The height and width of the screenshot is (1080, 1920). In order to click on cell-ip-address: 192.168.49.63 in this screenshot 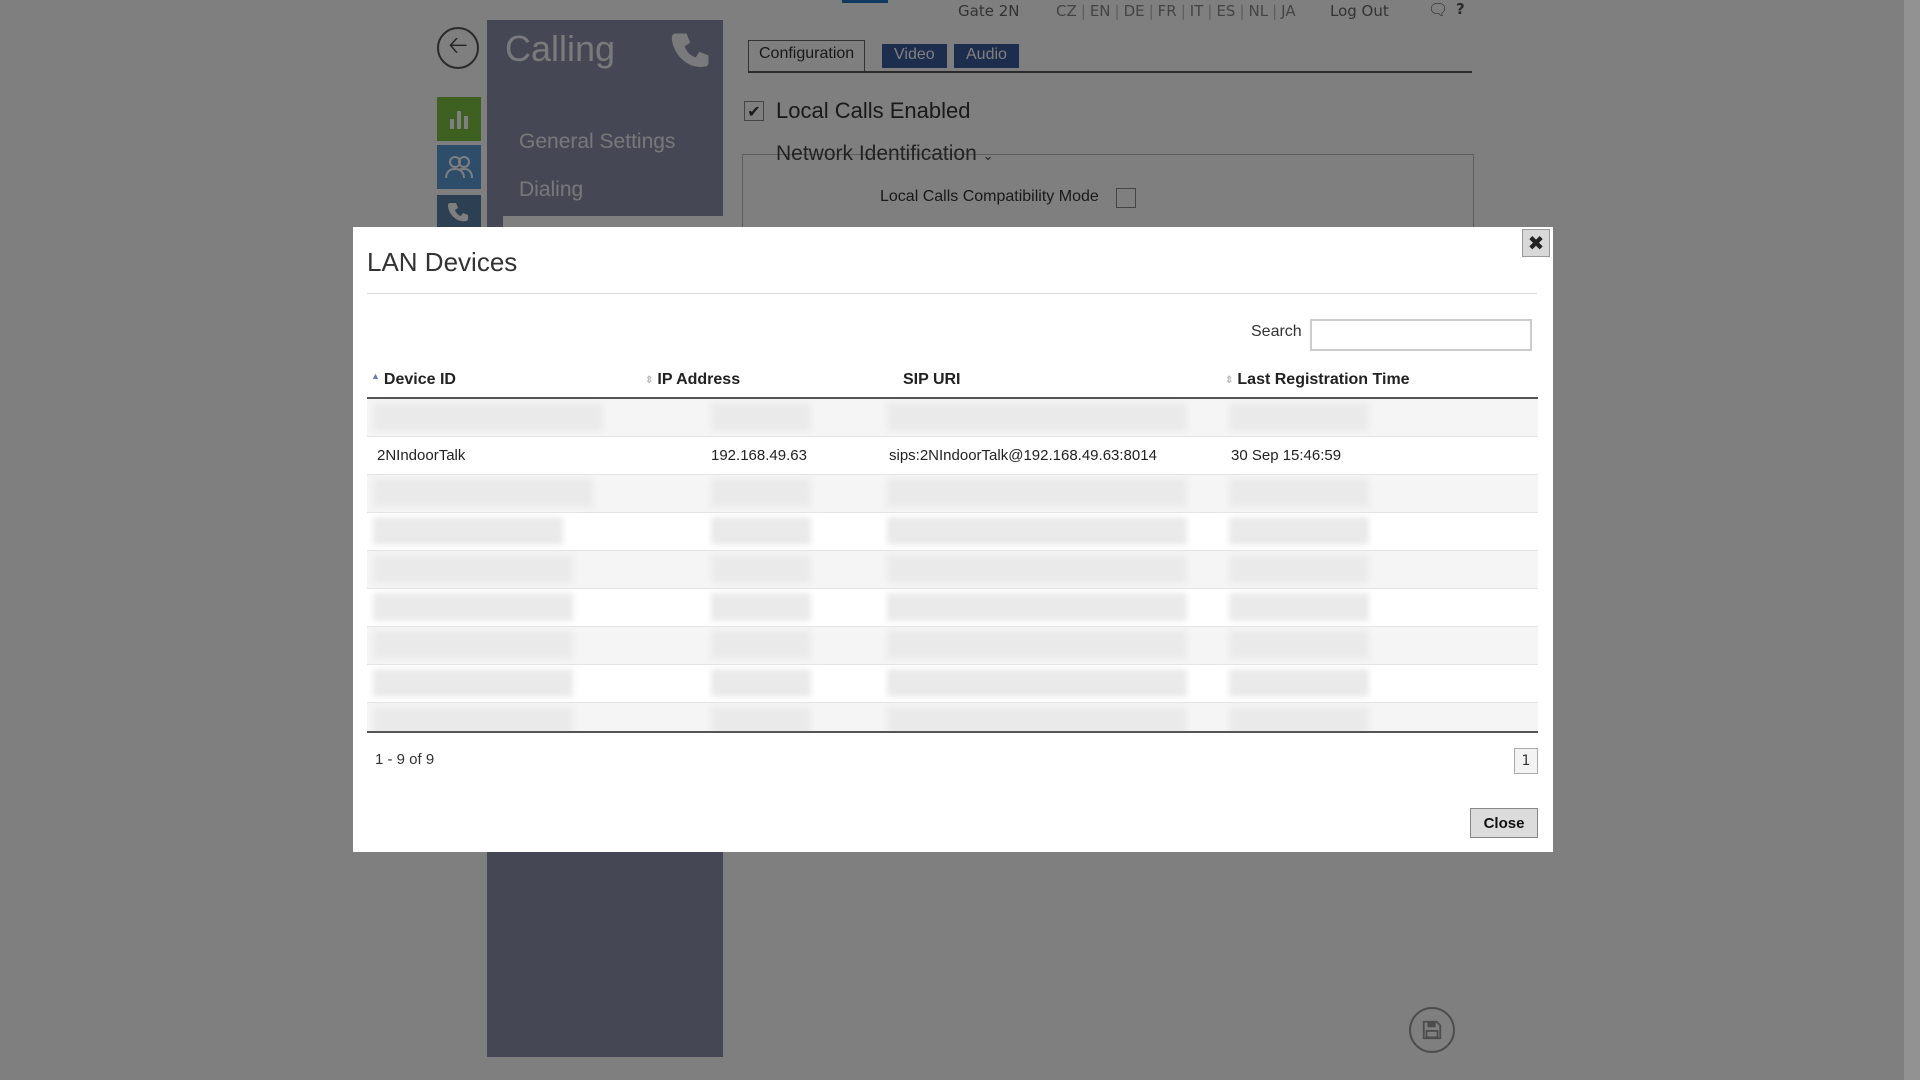, I will do `click(759, 455)`.